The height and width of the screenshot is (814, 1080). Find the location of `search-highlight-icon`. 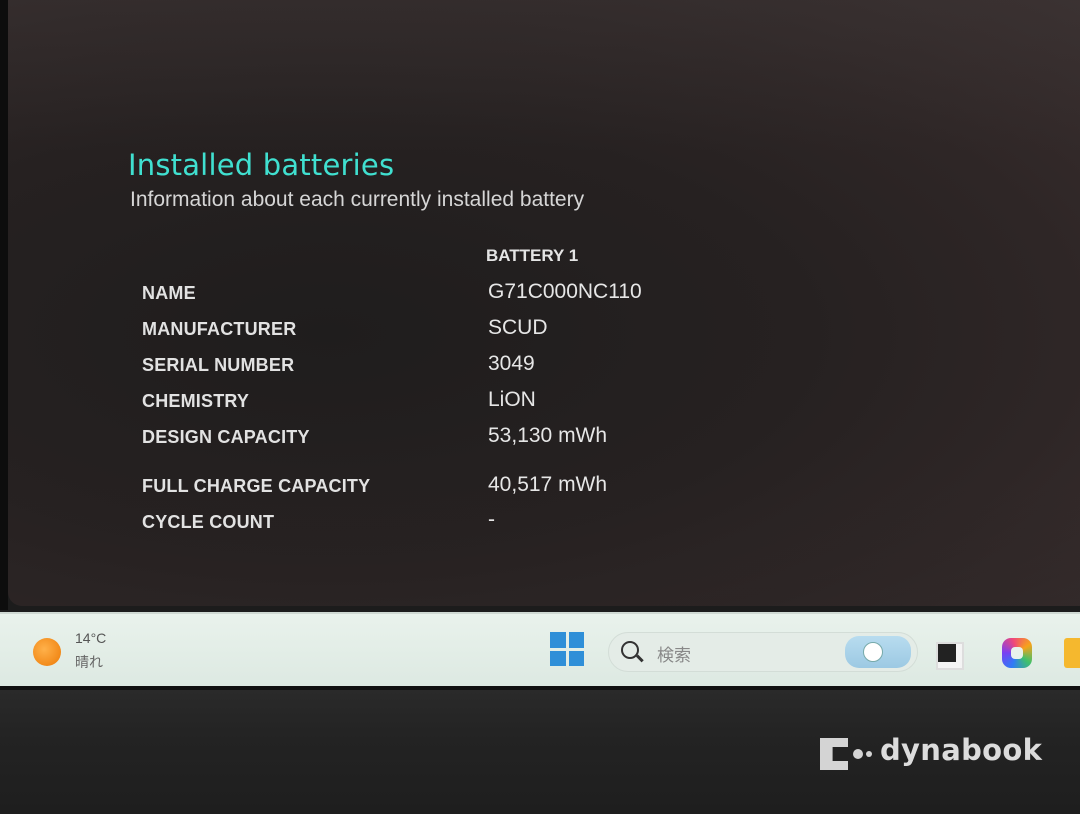

search-highlight-icon is located at coordinates (878, 652).